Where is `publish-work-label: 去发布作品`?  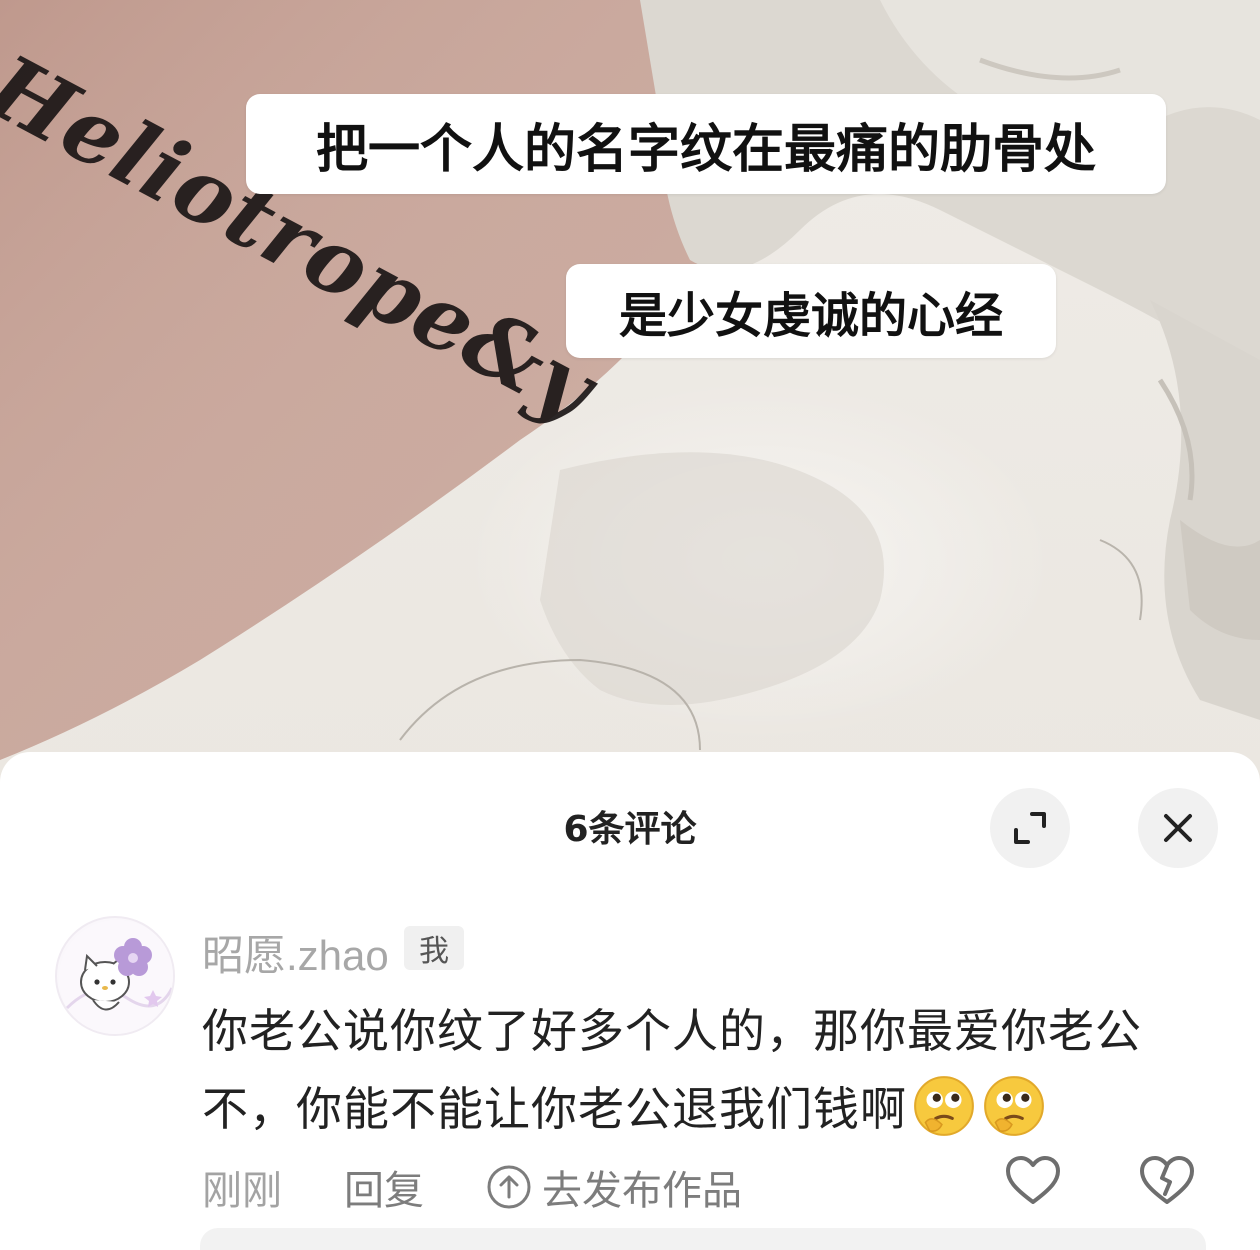
publish-work-label: 去发布作品 is located at coordinates (642, 1191).